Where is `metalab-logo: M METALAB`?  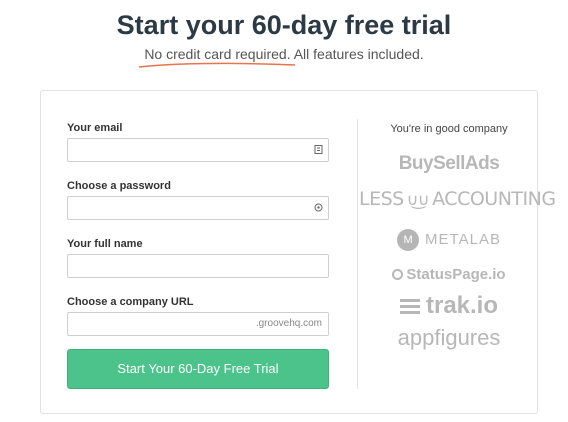 metalab-logo: M METALAB is located at coordinates (449, 240).